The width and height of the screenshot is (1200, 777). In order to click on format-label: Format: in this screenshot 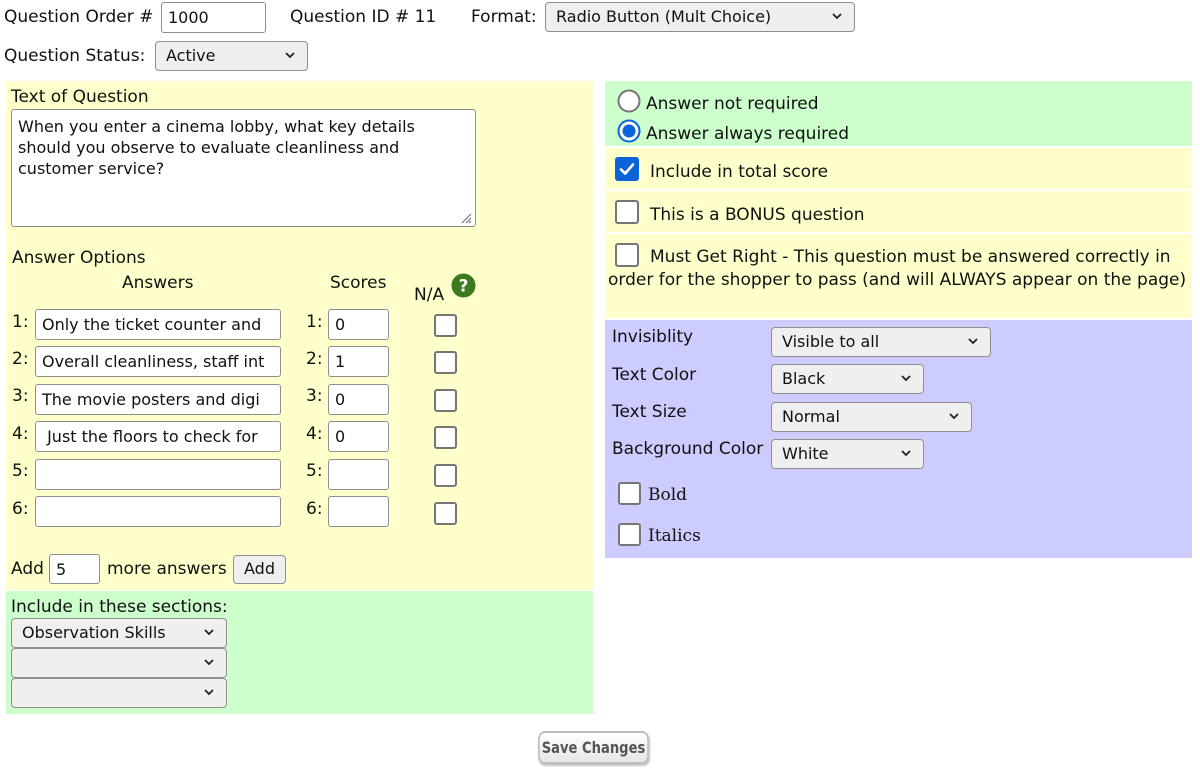, I will do `click(504, 17)`.